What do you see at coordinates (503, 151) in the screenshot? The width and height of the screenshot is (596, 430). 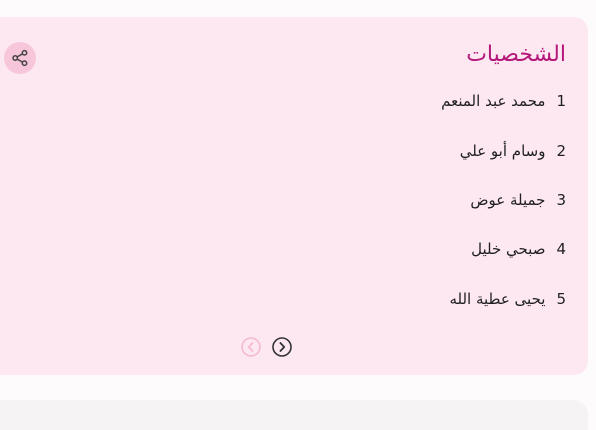 I see `character-name: وسام أبو علي` at bounding box center [503, 151].